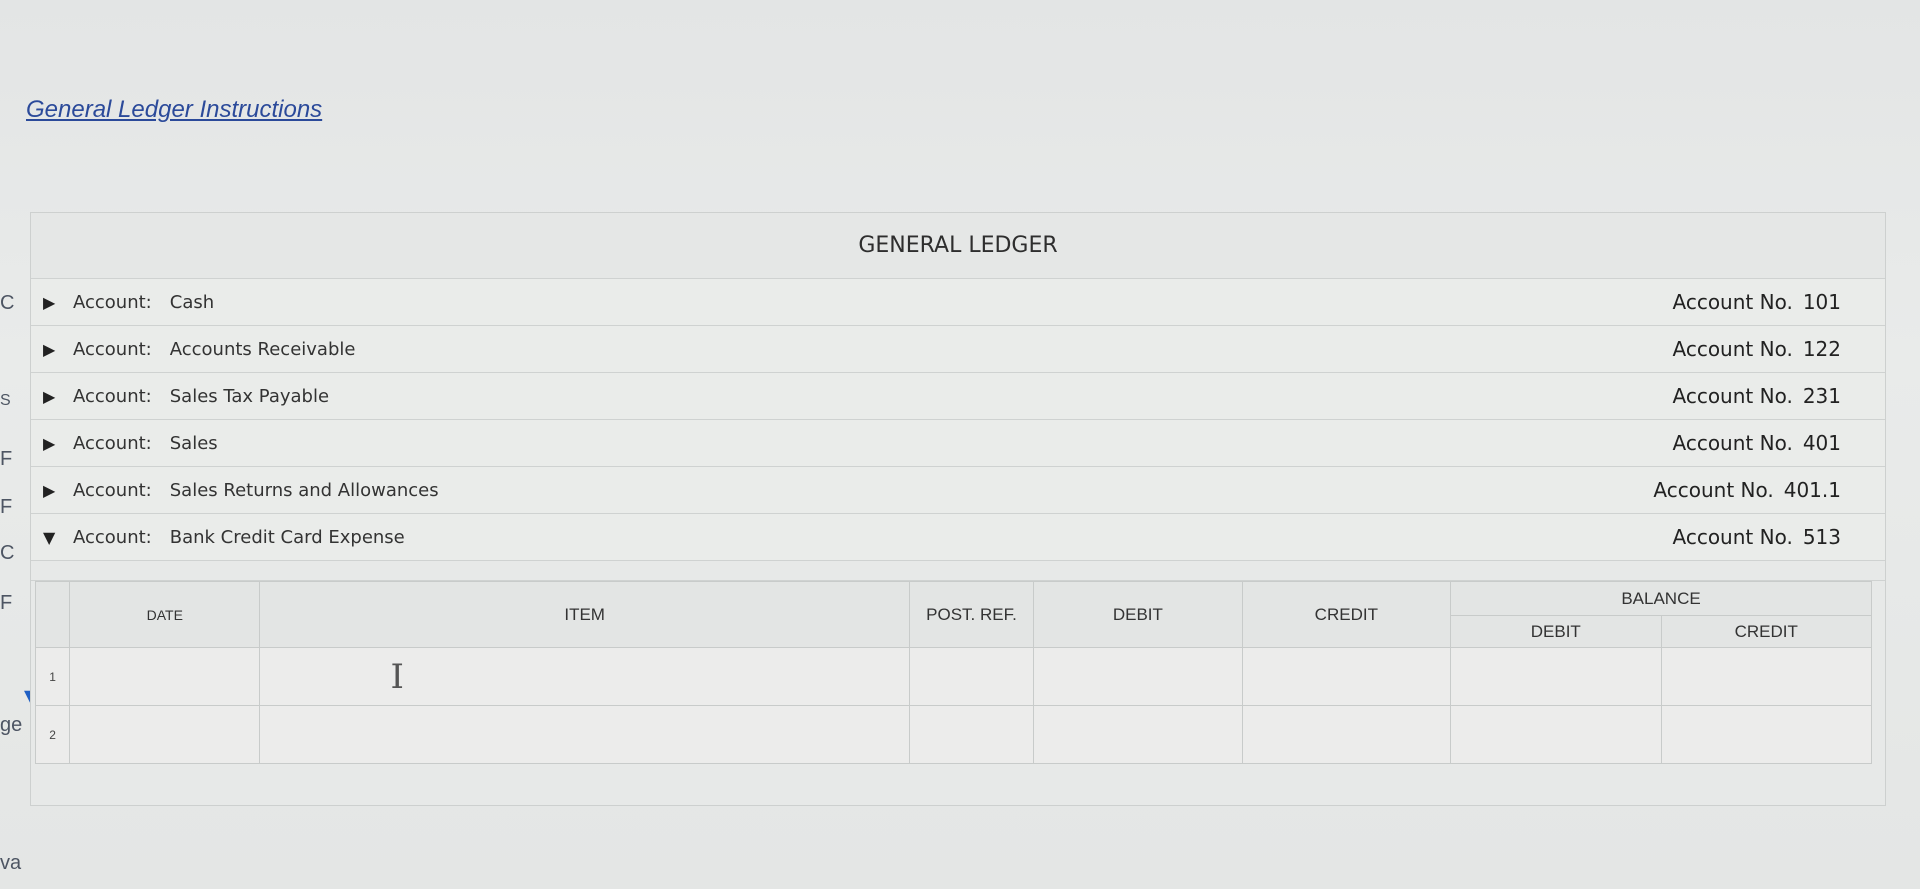 This screenshot has height=889, width=1920. I want to click on balance-header: BALANCE, so click(1661, 598).